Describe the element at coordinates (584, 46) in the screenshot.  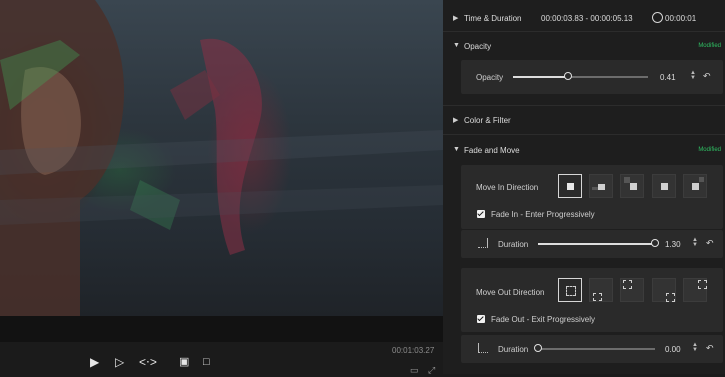
I see `section-opacity: ▼ Opacity Modified` at that location.